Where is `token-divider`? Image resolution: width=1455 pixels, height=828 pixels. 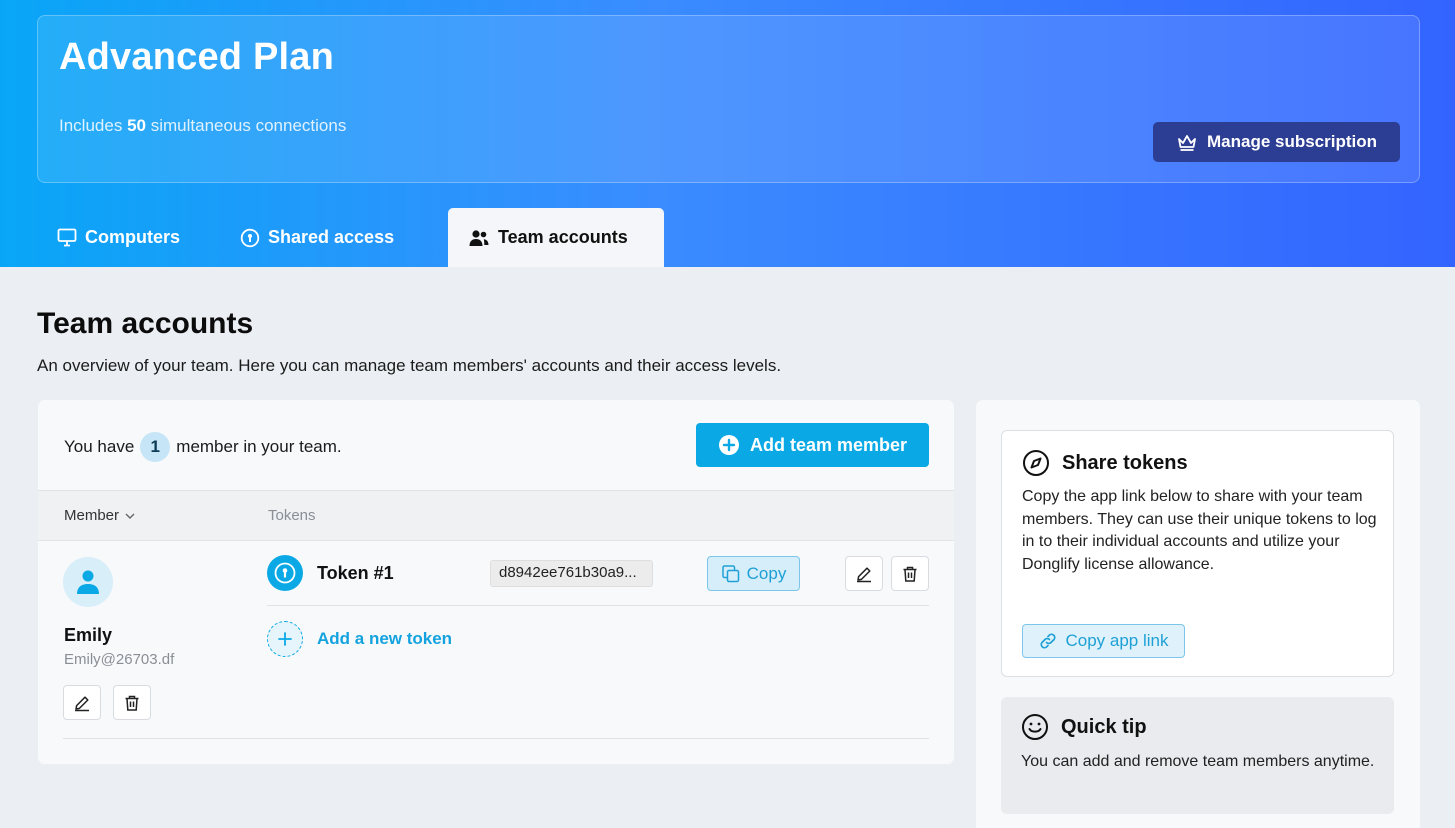
token-divider is located at coordinates (598, 605).